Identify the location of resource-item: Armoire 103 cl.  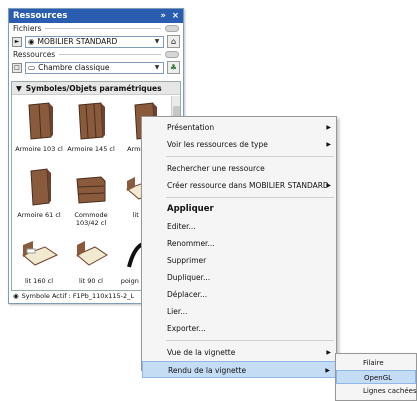
(39, 130).